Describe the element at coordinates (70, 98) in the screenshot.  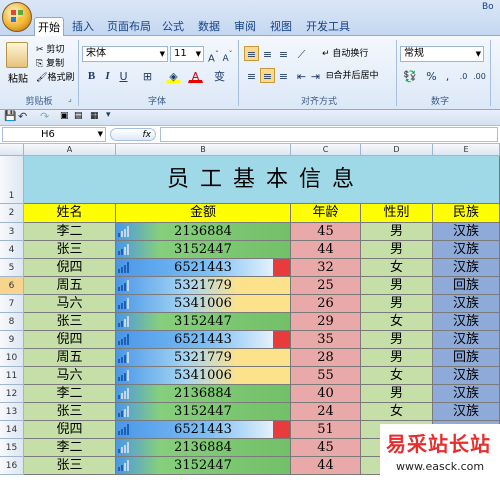
I see `dialog-launcher-icon: ⌟` at that location.